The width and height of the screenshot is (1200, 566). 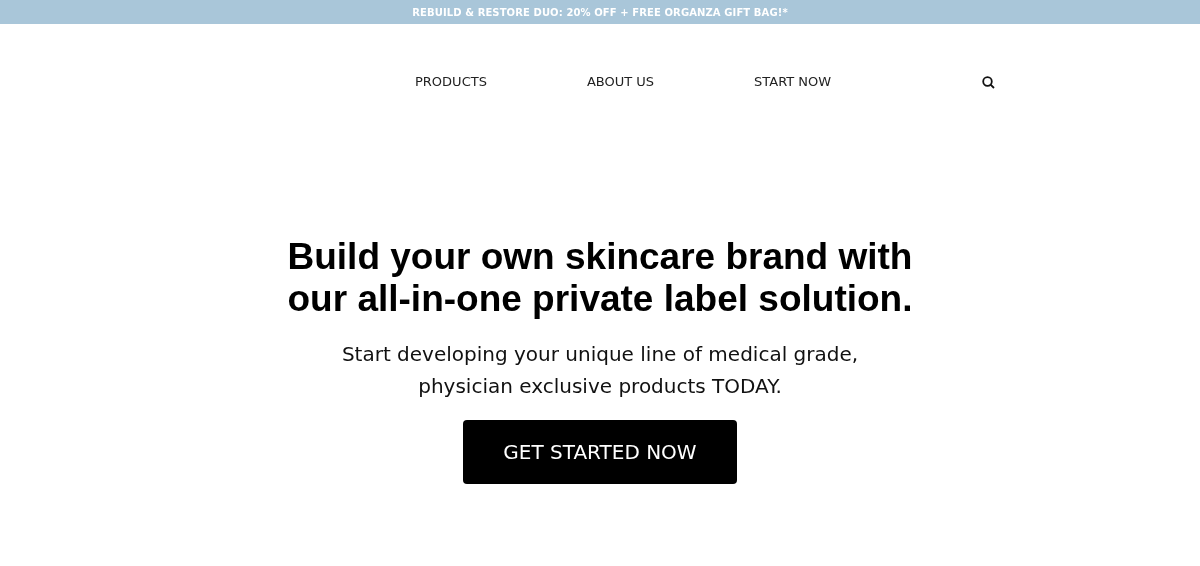 What do you see at coordinates (989, 82) in the screenshot?
I see `search-icon` at bounding box center [989, 82].